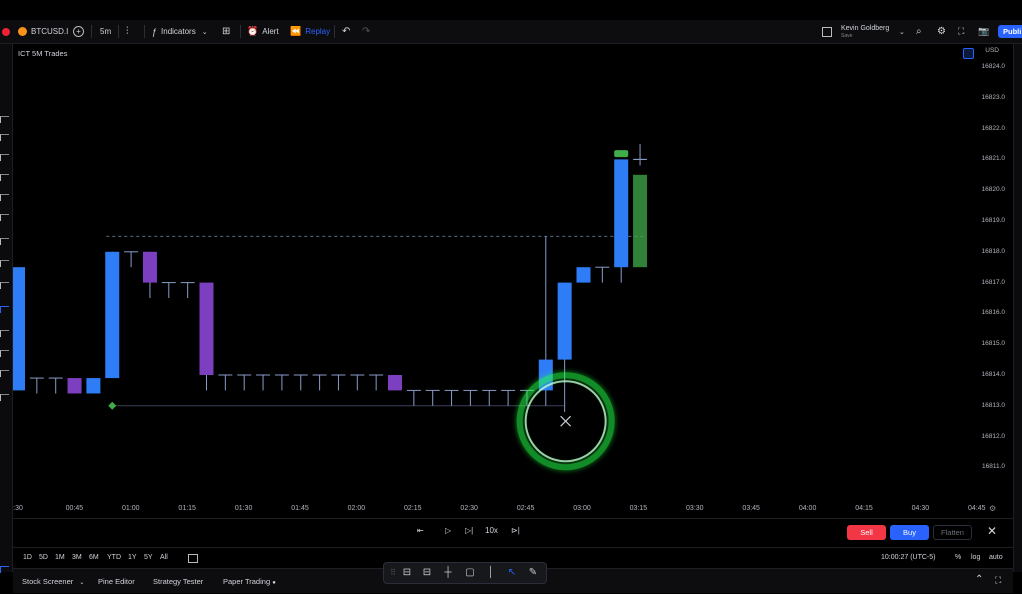 The height and width of the screenshot is (594, 1022). What do you see at coordinates (4, 137) in the screenshot?
I see `trend-line-tool-icon` at bounding box center [4, 137].